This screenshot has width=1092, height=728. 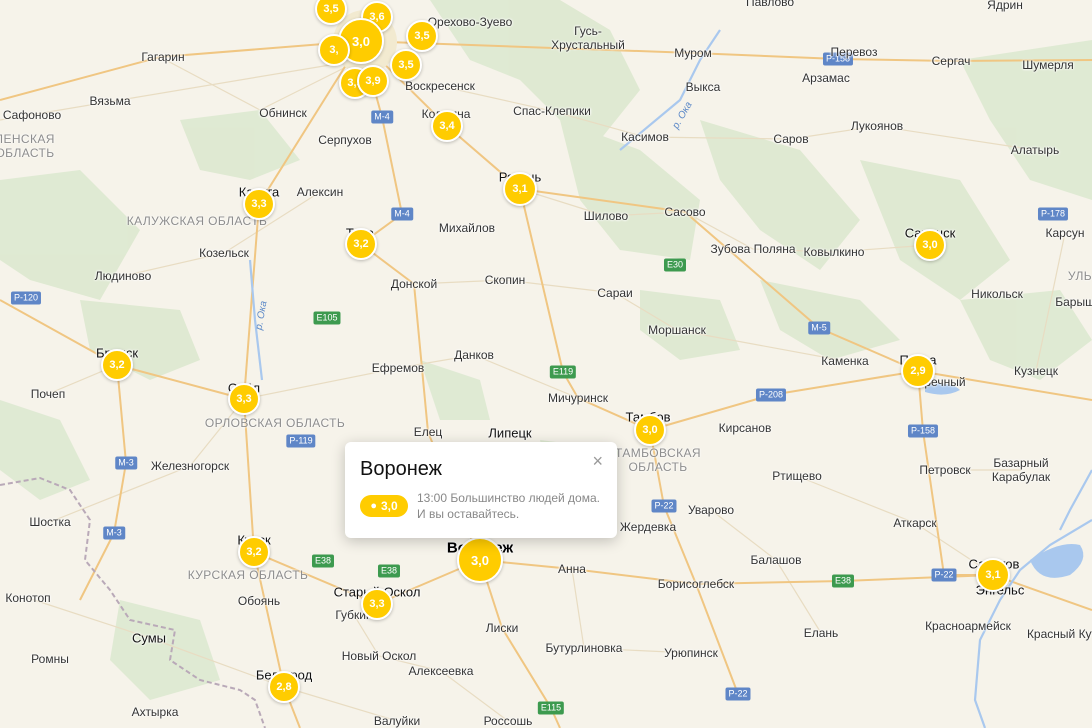 I want to click on city-label: Новый Оскол, so click(x=379, y=656).